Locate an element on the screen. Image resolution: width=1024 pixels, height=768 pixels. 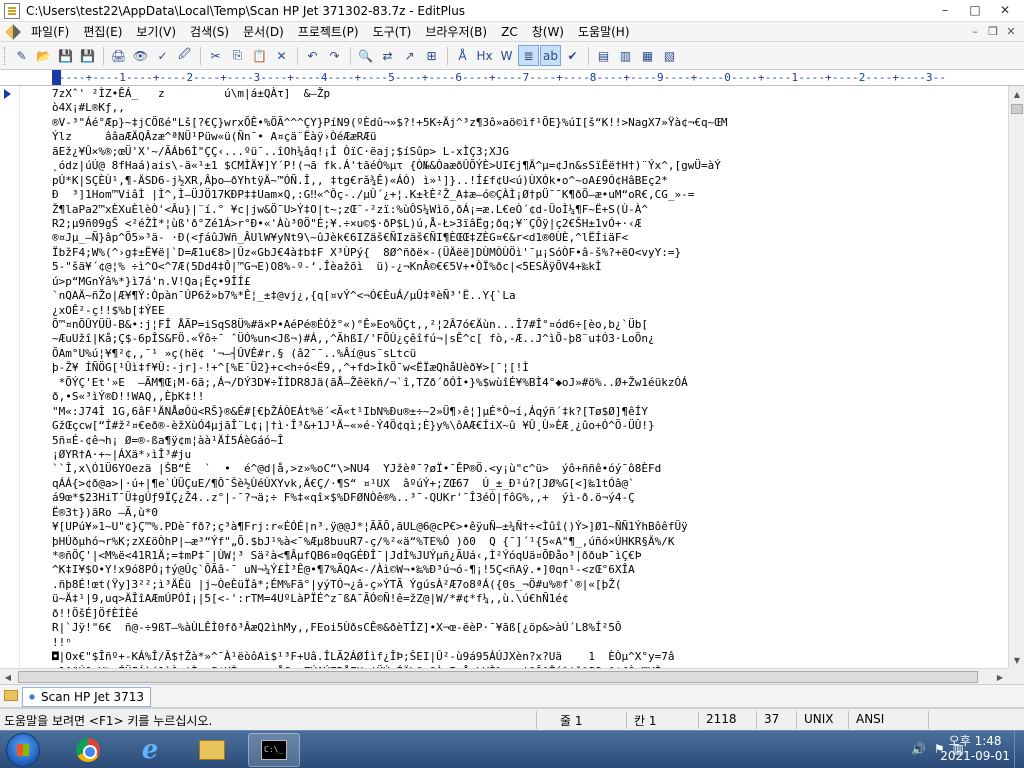
scroll-right-icon: ▶ is located at coordinates (1000, 677).